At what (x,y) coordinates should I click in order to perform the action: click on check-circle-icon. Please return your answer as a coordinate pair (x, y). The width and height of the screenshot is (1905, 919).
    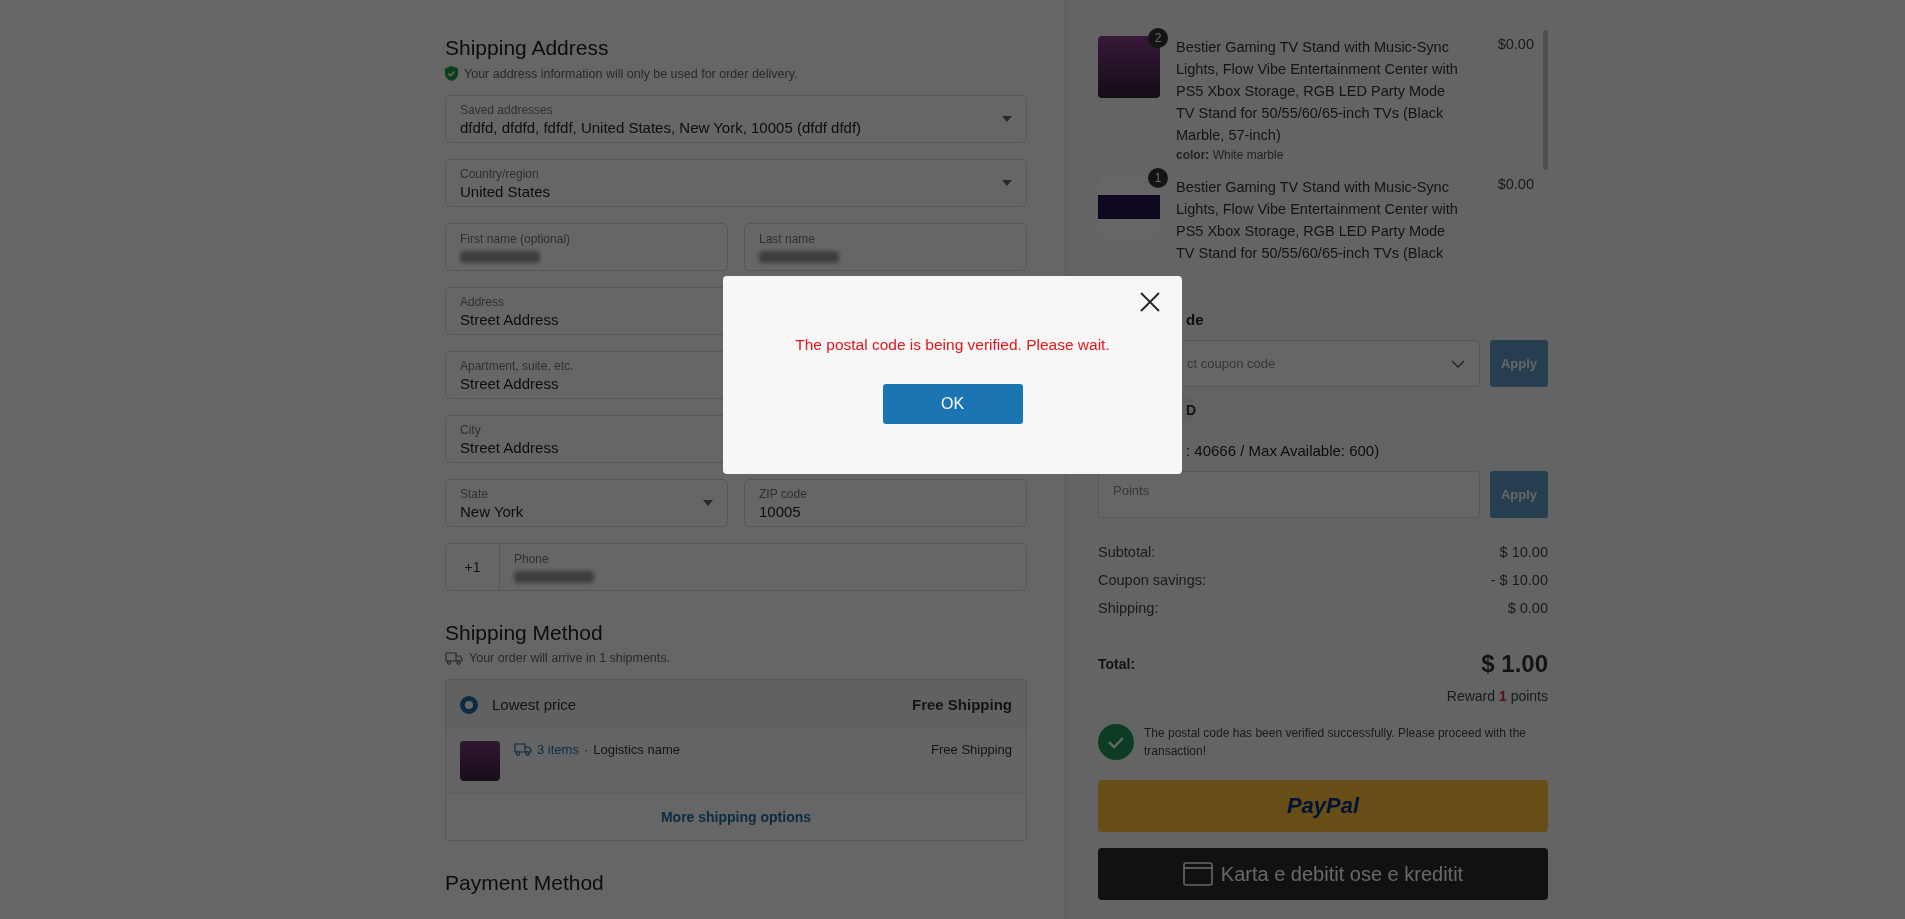
    Looking at the image, I should click on (1116, 742).